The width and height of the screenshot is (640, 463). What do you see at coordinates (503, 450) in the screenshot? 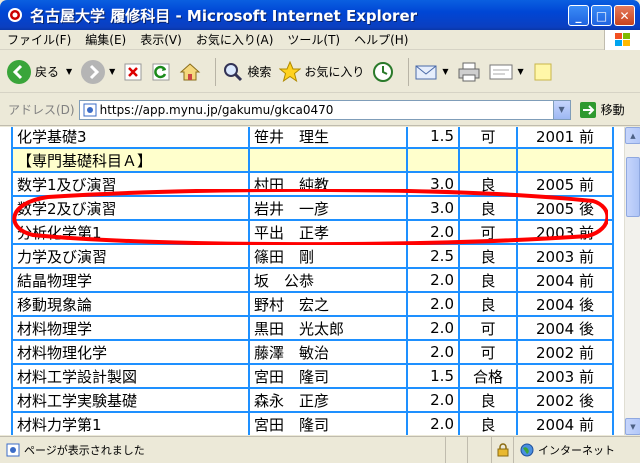
I see `lock-icon` at bounding box center [503, 450].